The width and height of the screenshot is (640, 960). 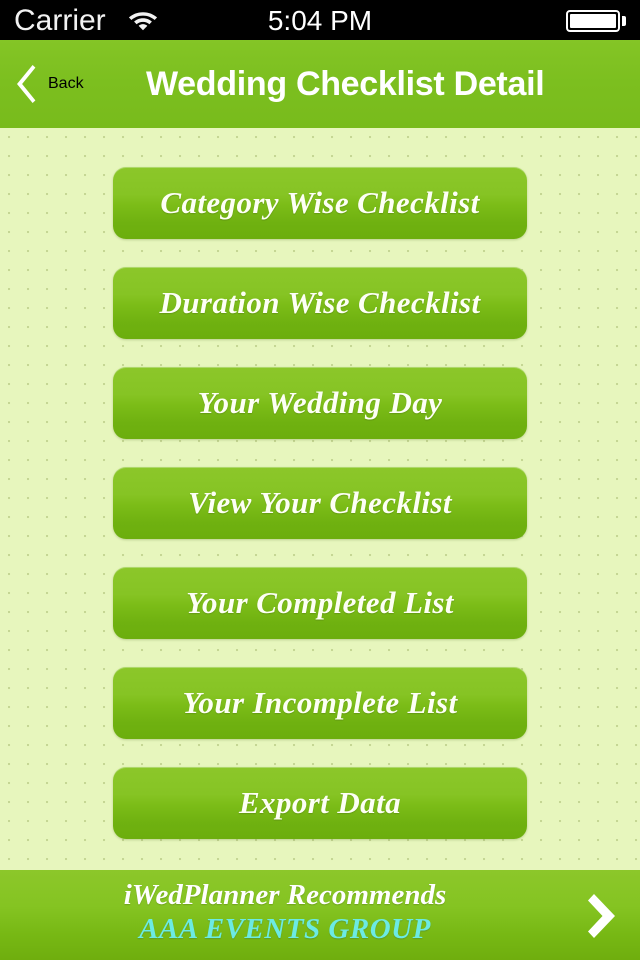 What do you see at coordinates (320, 503) in the screenshot?
I see `view-your-checklist-button: View Your Checklist` at bounding box center [320, 503].